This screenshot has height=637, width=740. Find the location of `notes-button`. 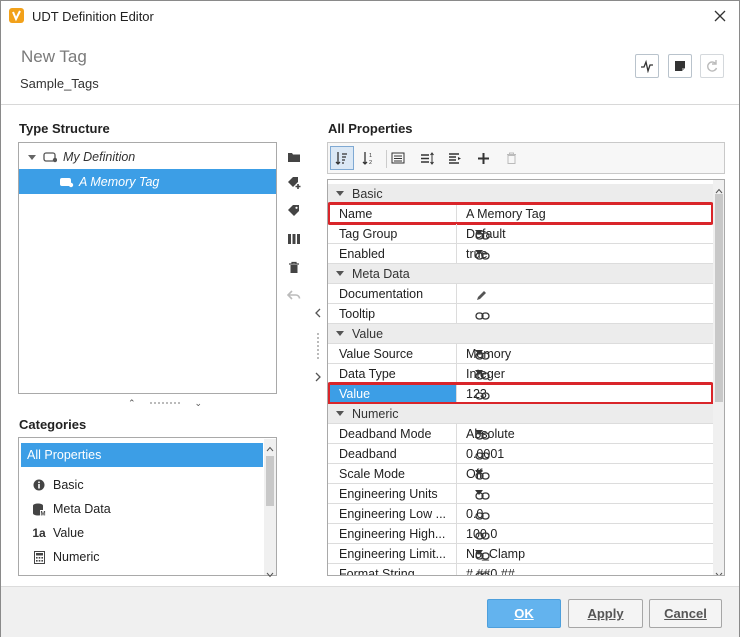

notes-button is located at coordinates (680, 66).